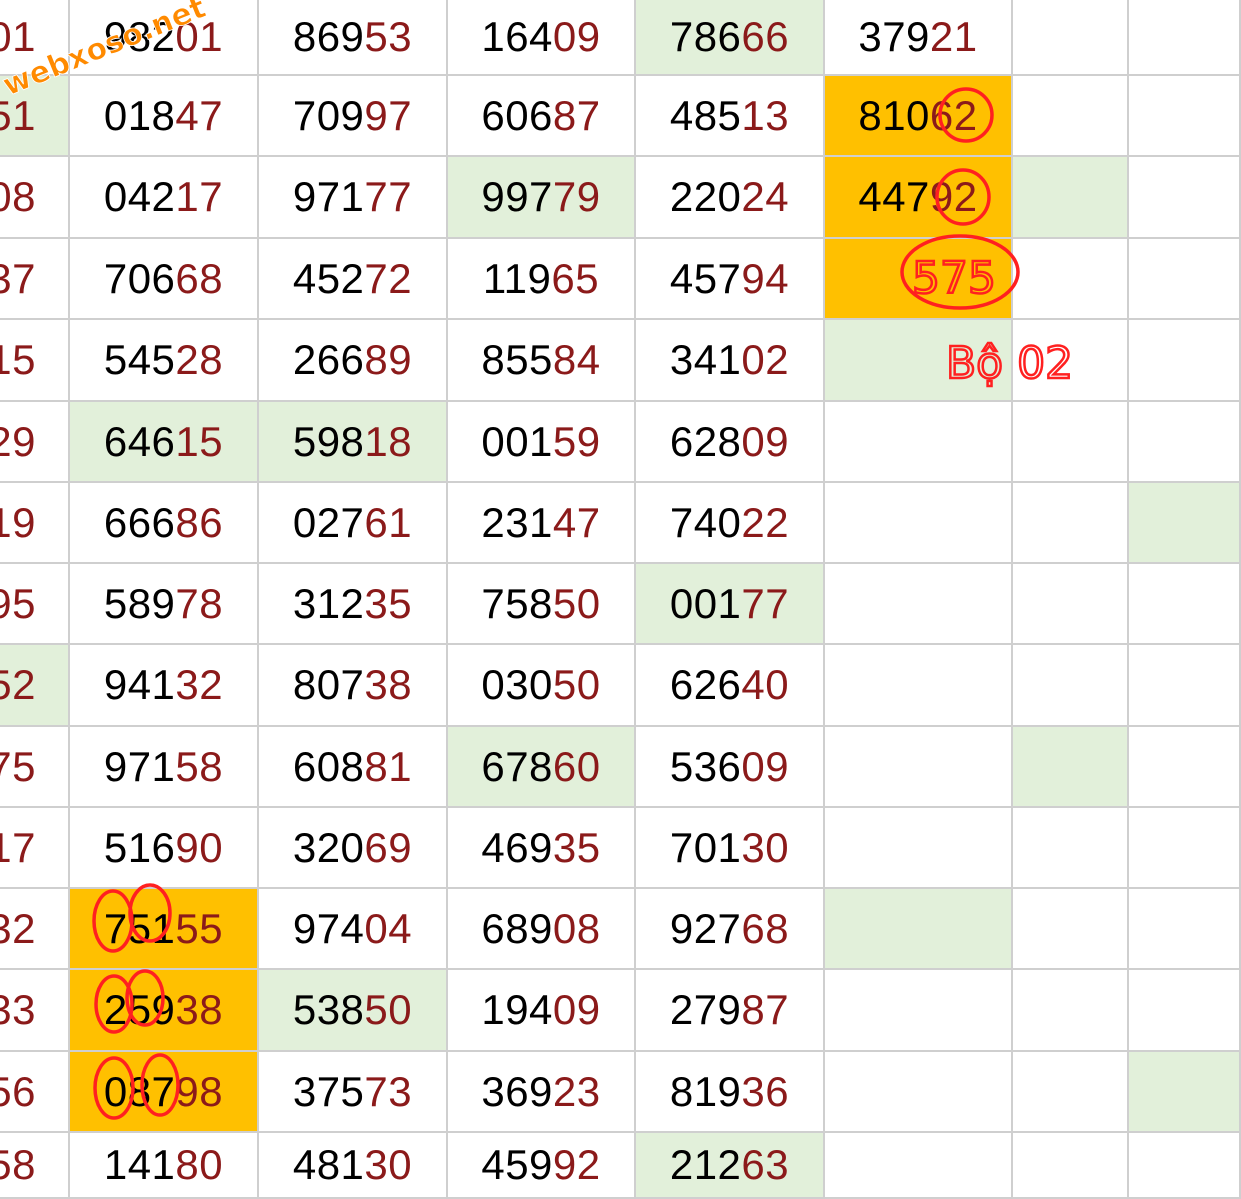 Image resolution: width=1241 pixels, height=1199 pixels. What do you see at coordinates (164, 1166) in the screenshot?
I see `result-cell: 141 80` at bounding box center [164, 1166].